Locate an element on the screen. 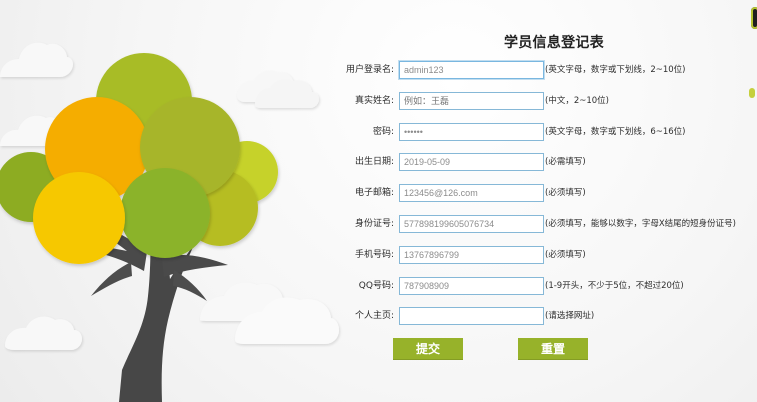 This screenshot has width=757, height=402. submit-button: 提交 is located at coordinates (428, 349).